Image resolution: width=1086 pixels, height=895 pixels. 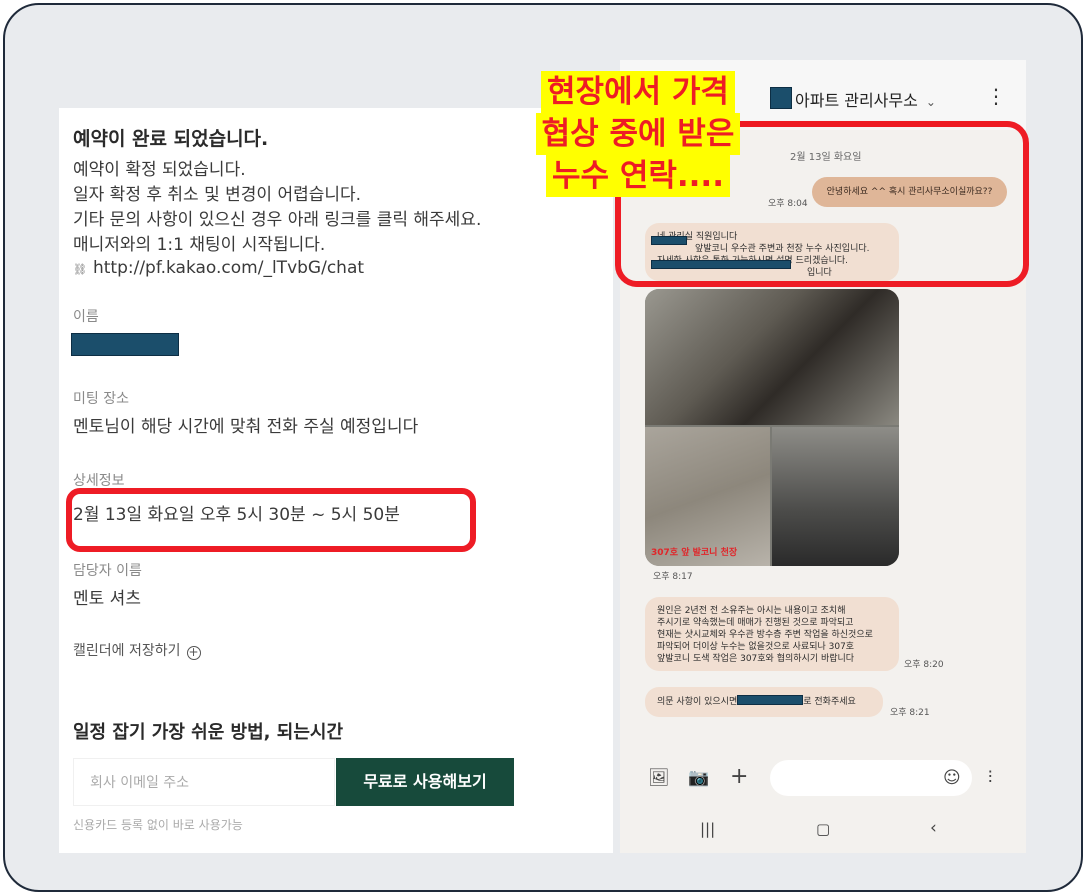 I want to click on chat-title: 아파트 관리사무소 ⌄, so click(x=865, y=99).